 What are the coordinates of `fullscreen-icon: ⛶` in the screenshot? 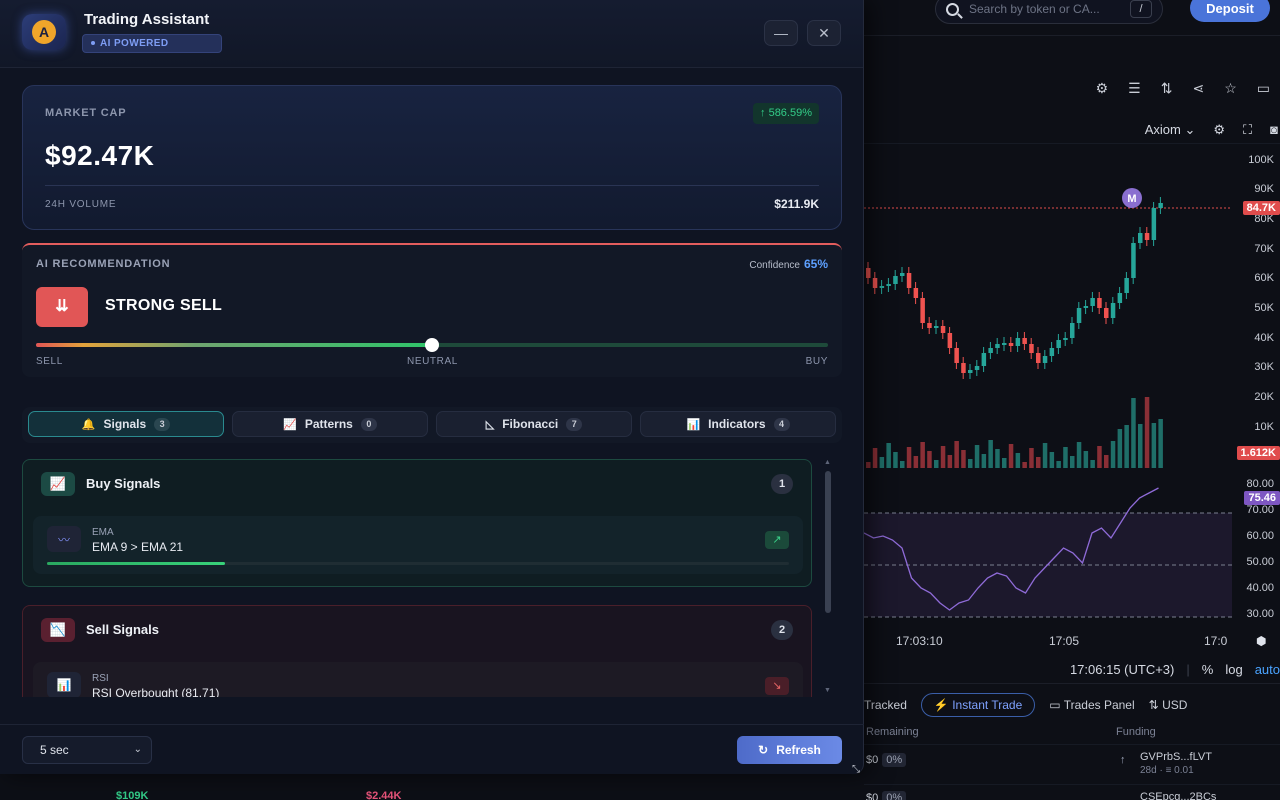 It's located at (1247, 130).